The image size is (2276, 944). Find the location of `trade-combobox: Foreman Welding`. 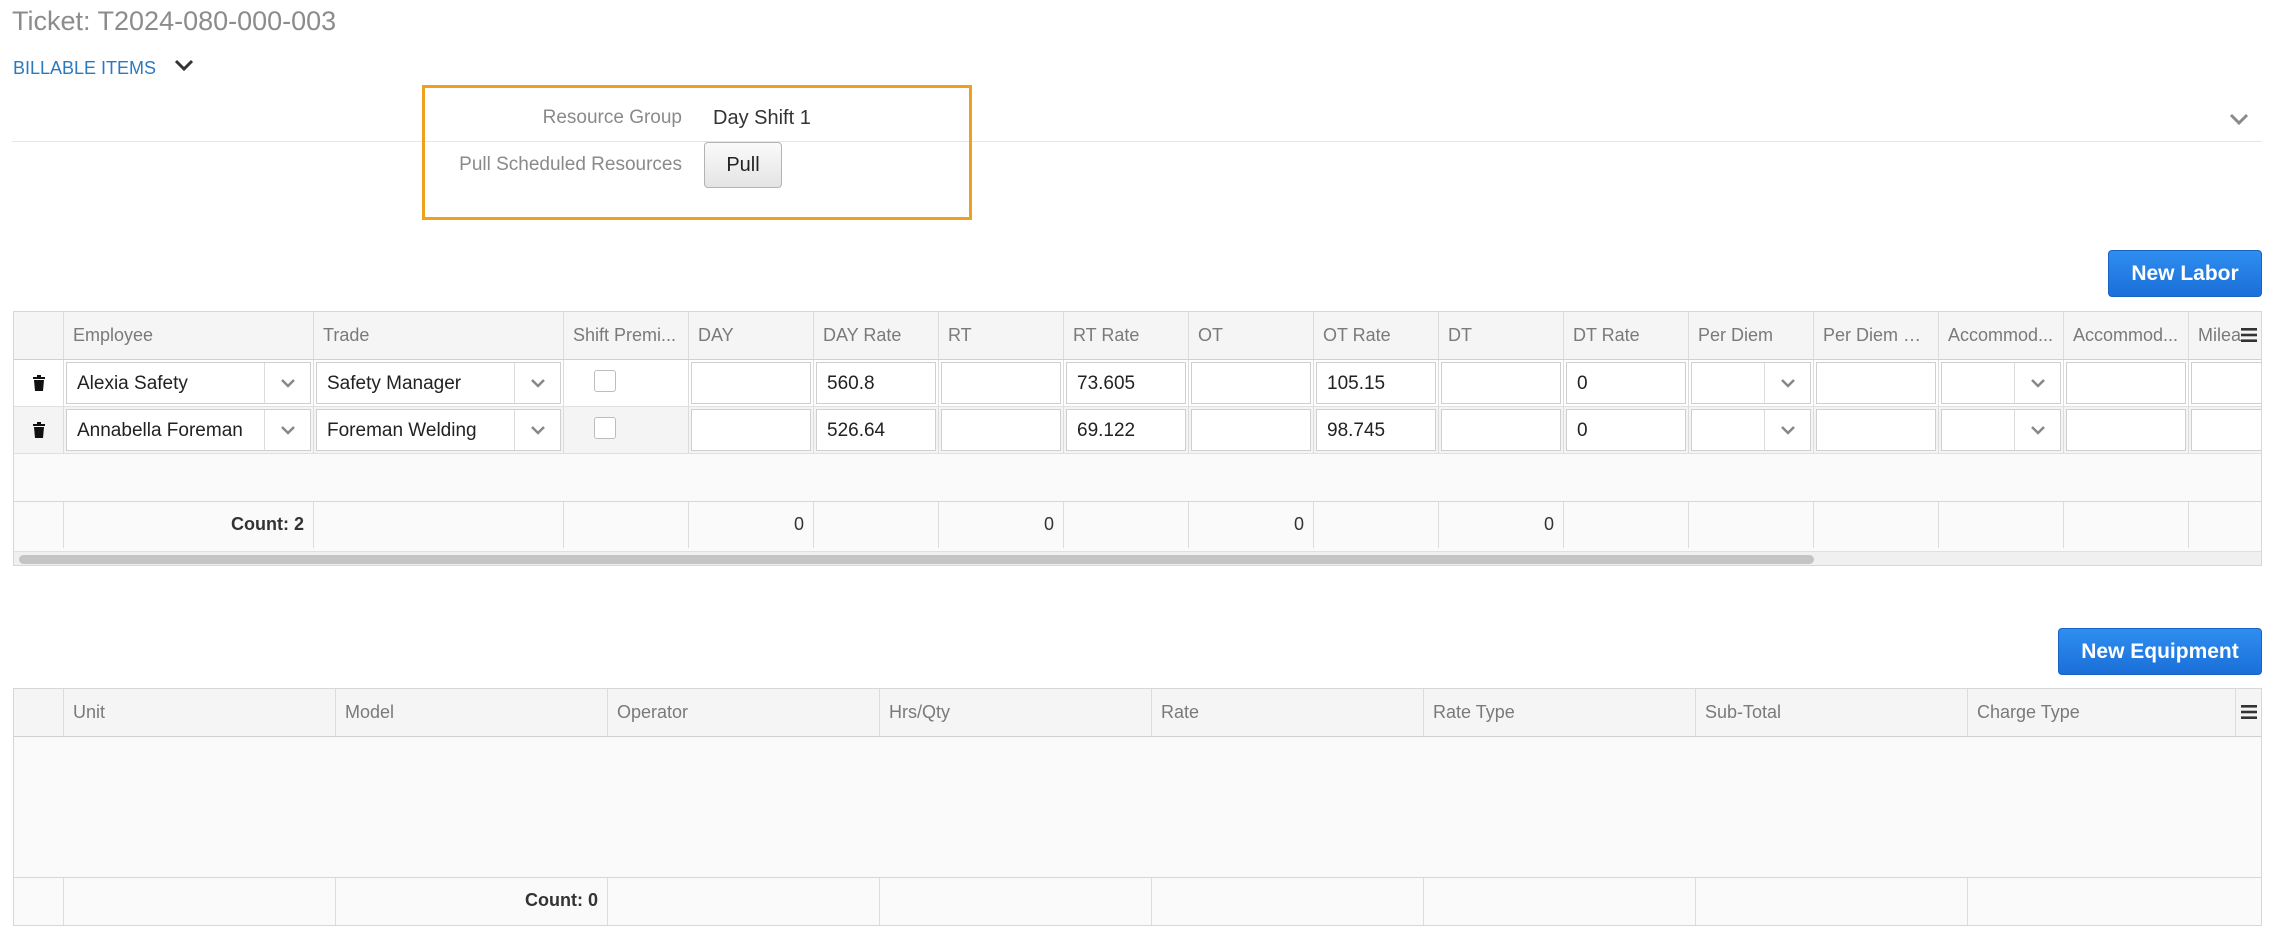

trade-combobox: Foreman Welding is located at coordinates (438, 430).